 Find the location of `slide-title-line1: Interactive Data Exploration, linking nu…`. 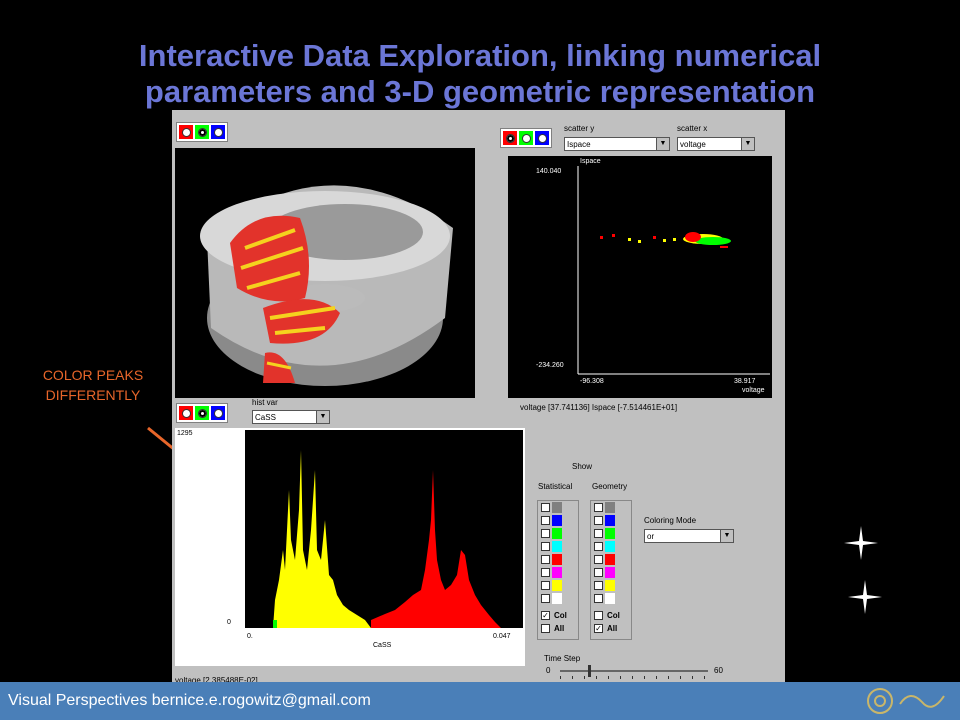

slide-title-line1: Interactive Data Exploration, linking nu… is located at coordinates (480, 55).